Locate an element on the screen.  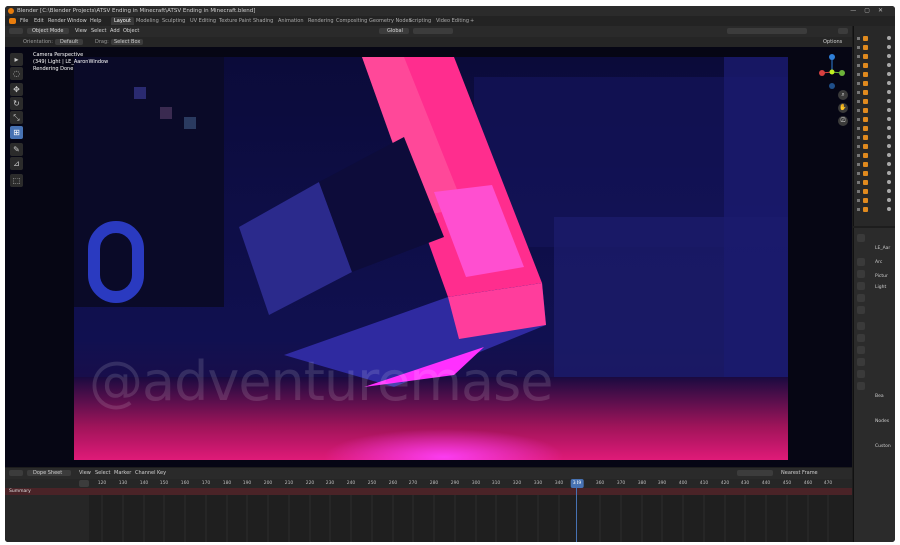
dope-menu-channel: Channel is located at coordinates (145, 473).